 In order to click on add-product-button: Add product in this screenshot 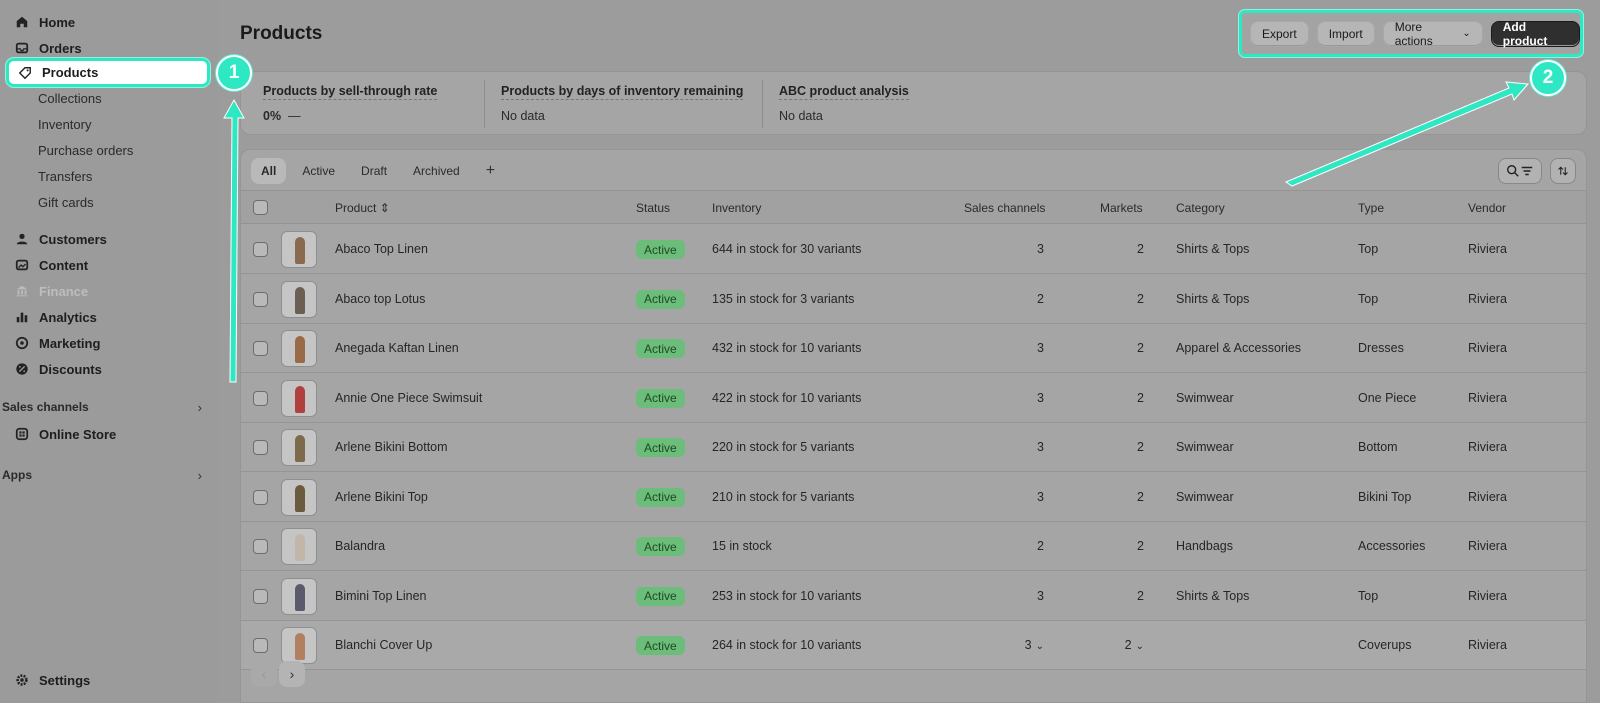, I will do `click(1535, 34)`.